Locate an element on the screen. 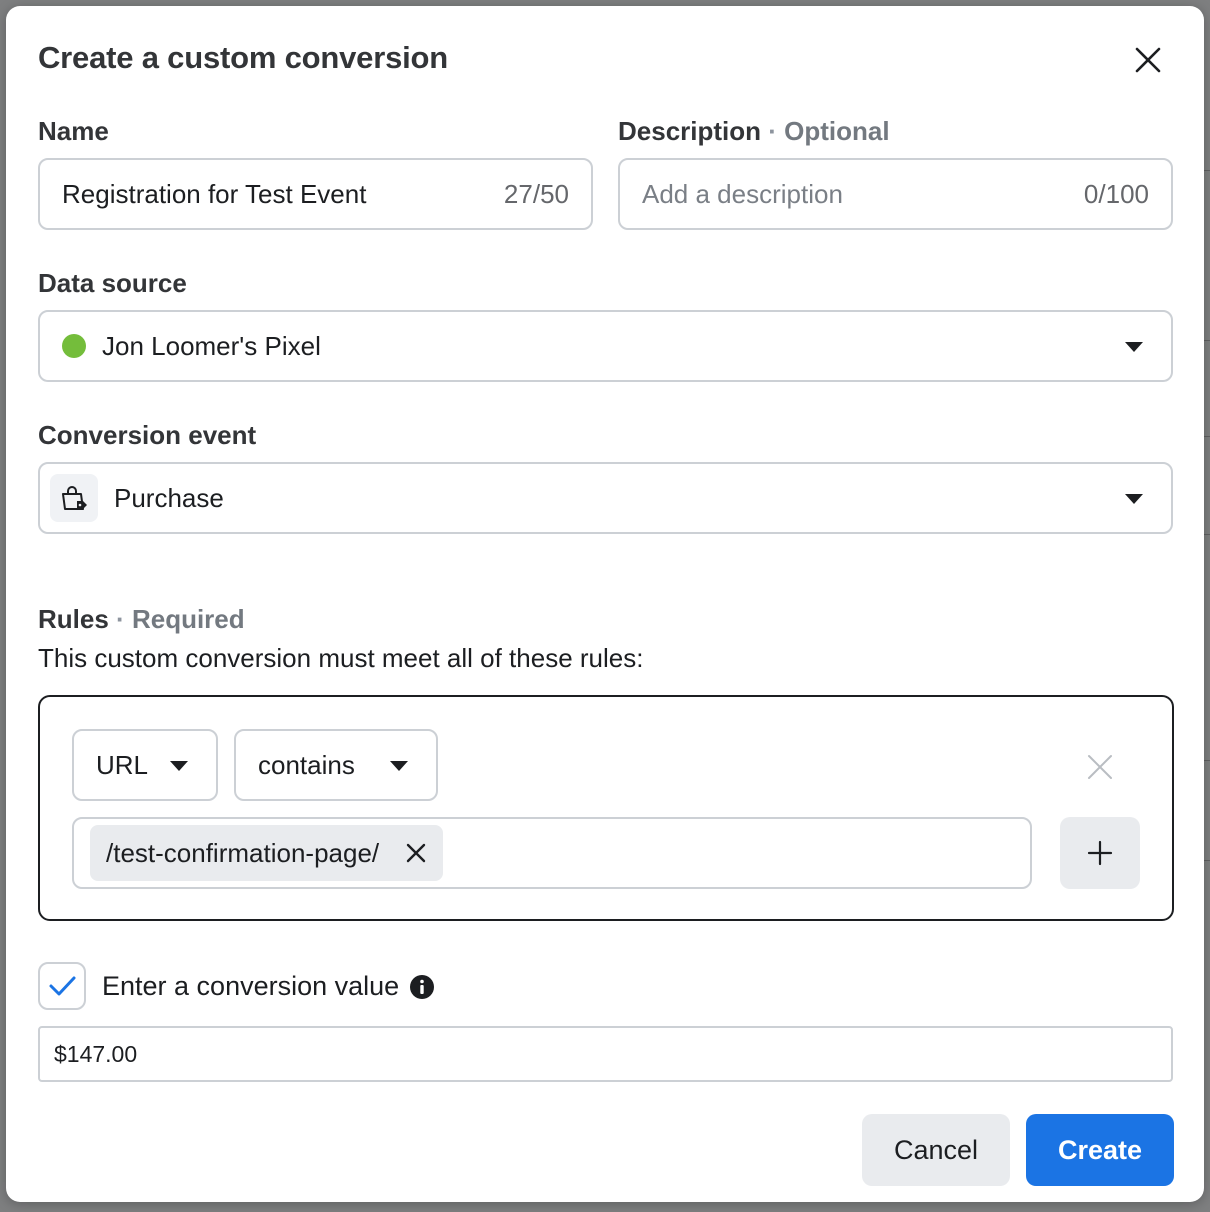 This screenshot has width=1210, height=1212. description-input: Add a description 0/100 is located at coordinates (895, 194).